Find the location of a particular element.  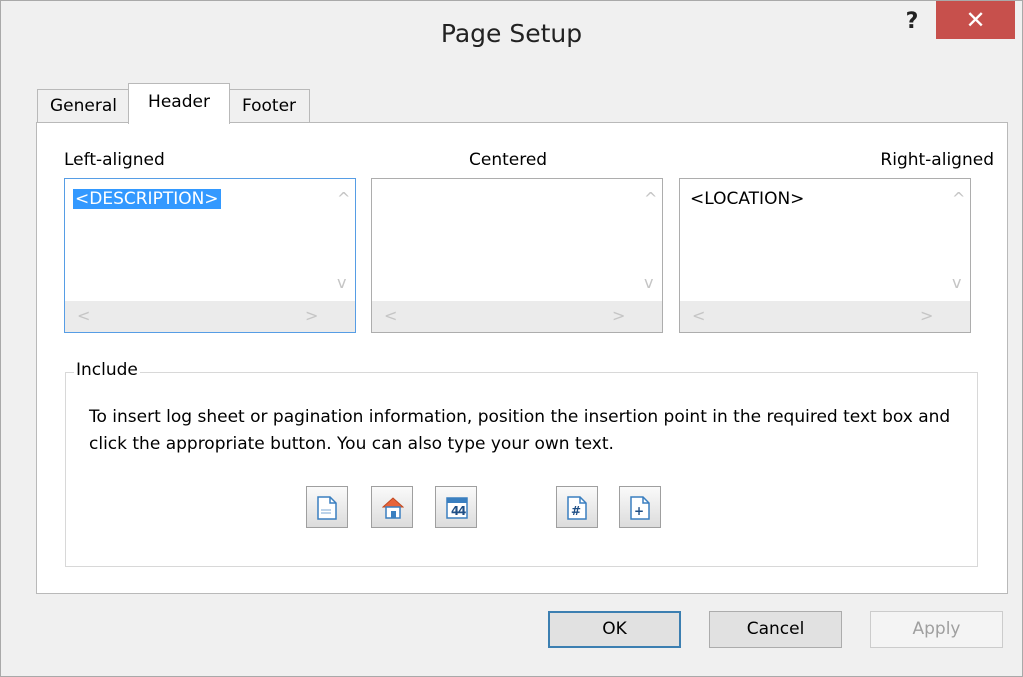

centered-label: Centered is located at coordinates (508, 160).